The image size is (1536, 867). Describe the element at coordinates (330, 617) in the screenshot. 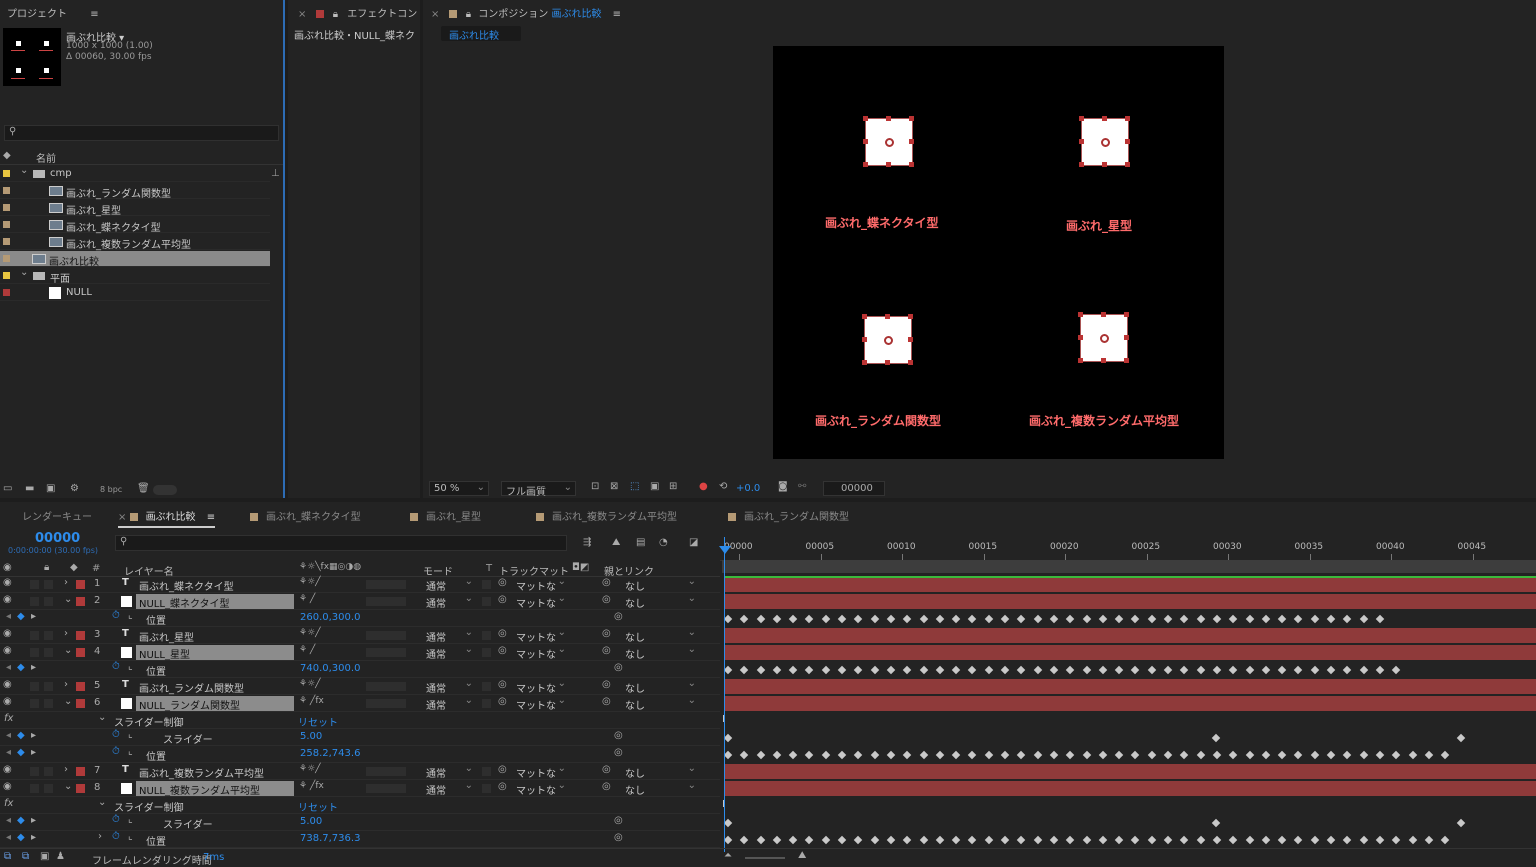

I see `property-value: 260.0,300.0` at that location.